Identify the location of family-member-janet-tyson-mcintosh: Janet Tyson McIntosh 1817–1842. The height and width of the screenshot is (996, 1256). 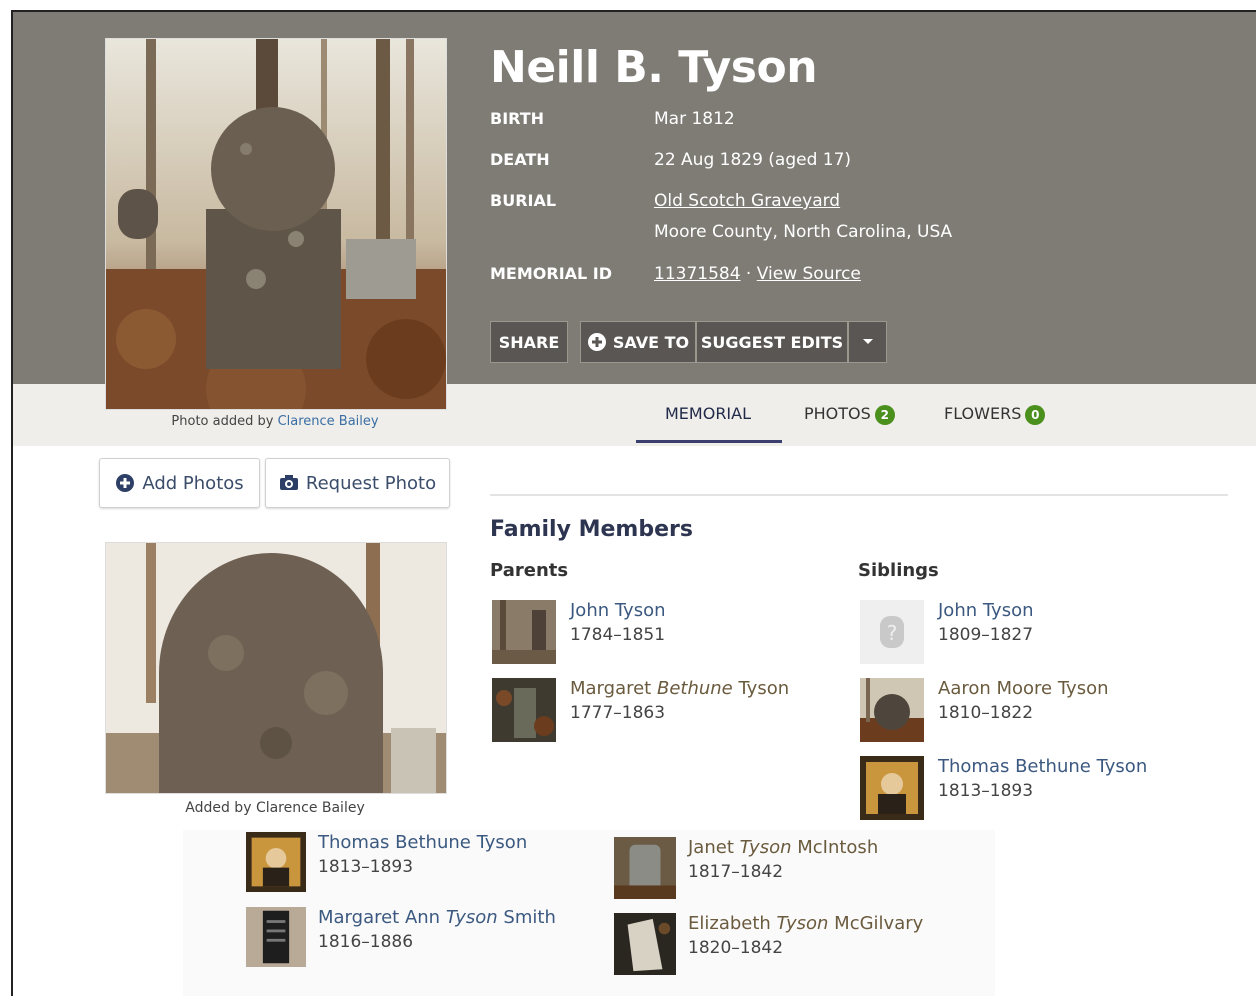
(784, 870).